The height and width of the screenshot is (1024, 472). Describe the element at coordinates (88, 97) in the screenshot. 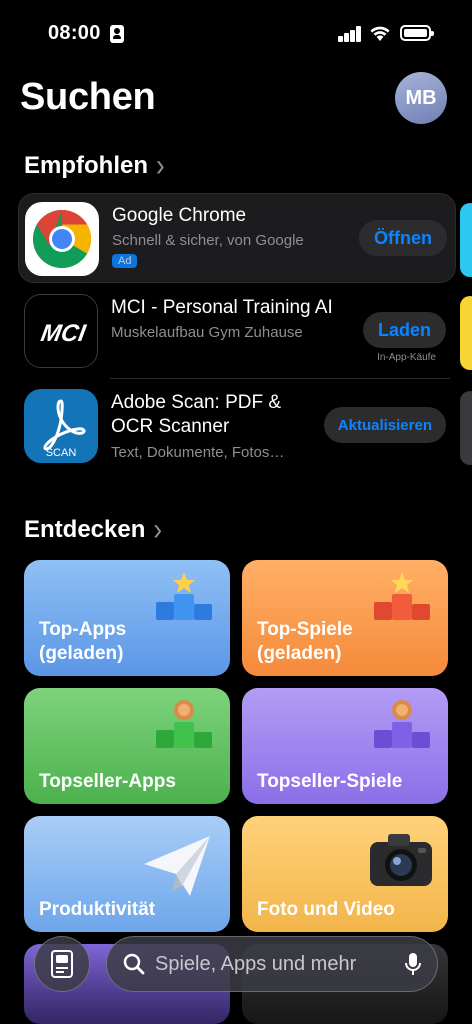

I see `page-title: Suchen` at that location.